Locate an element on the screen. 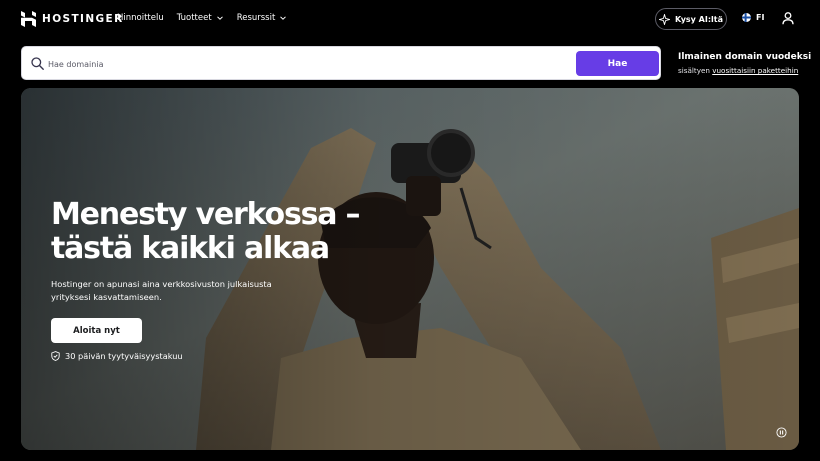 The height and width of the screenshot is (461, 820). nav-link-resources: Resurssit is located at coordinates (262, 18).